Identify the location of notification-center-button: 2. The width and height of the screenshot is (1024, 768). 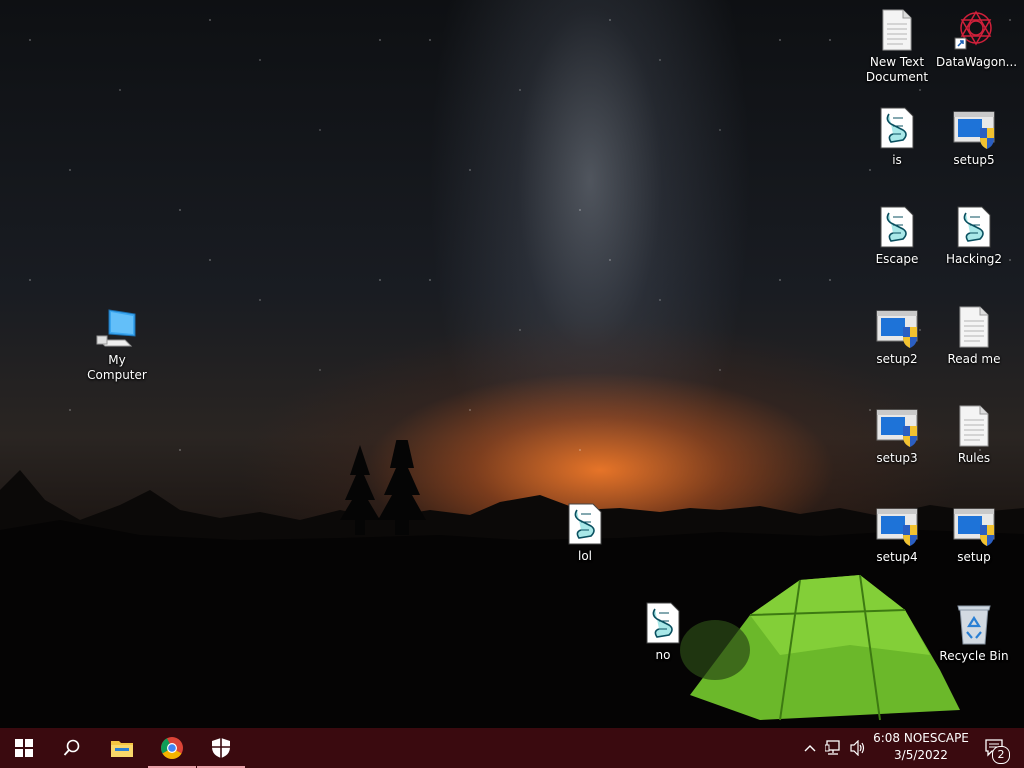
(995, 748).